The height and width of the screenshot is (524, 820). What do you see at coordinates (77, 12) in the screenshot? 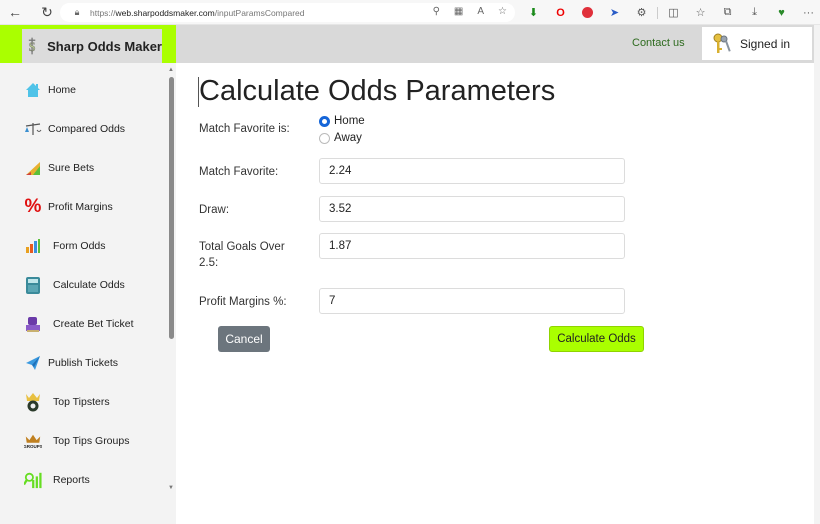
I see `lock-icon: 🔒︎` at bounding box center [77, 12].